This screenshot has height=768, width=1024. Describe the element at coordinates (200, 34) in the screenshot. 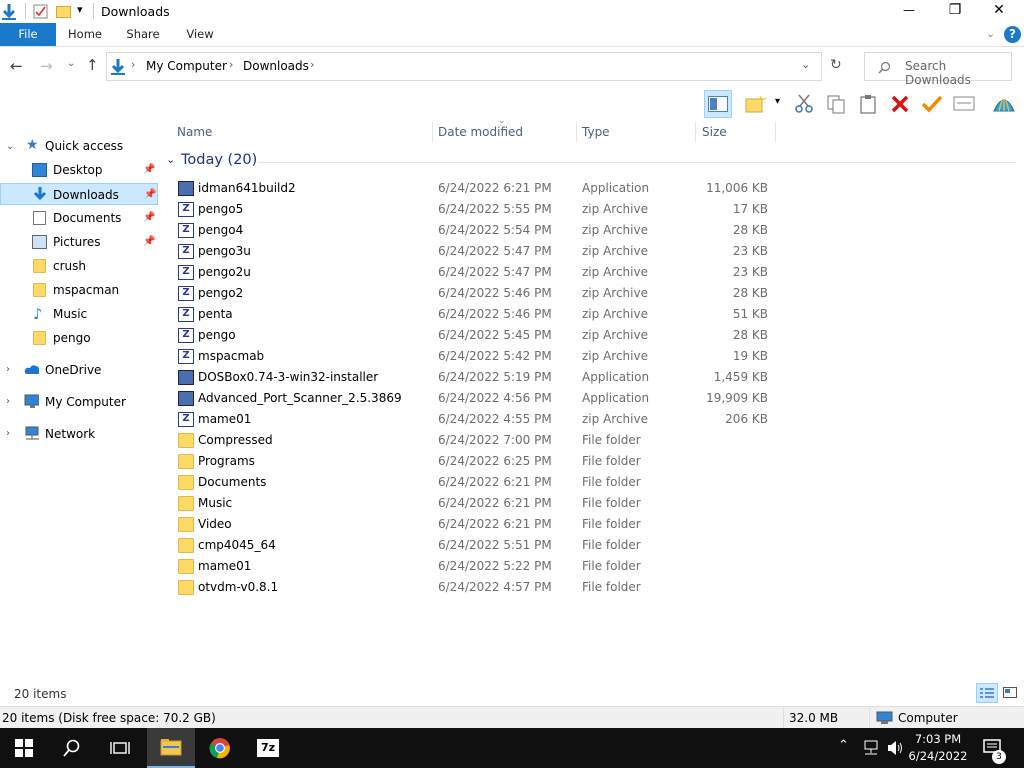

I see `tab-view: View` at that location.